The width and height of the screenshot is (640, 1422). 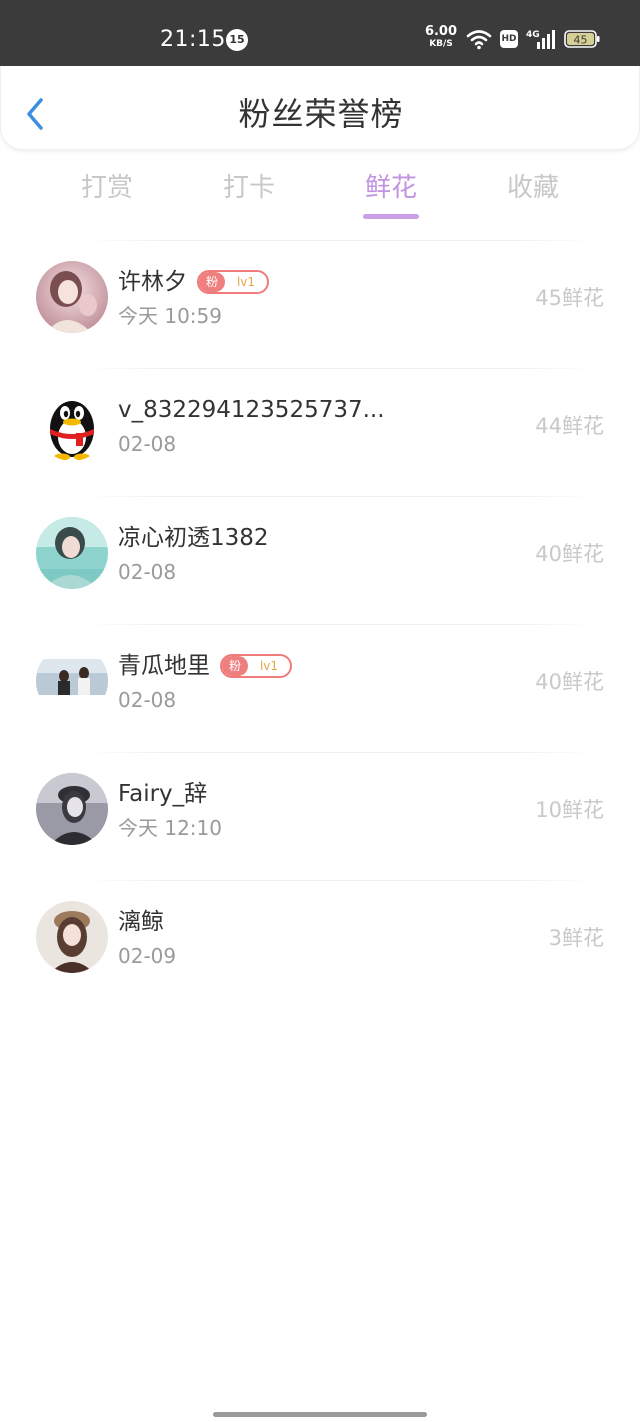 What do you see at coordinates (441, 44) in the screenshot?
I see `network-speed-unit: KB/S` at bounding box center [441, 44].